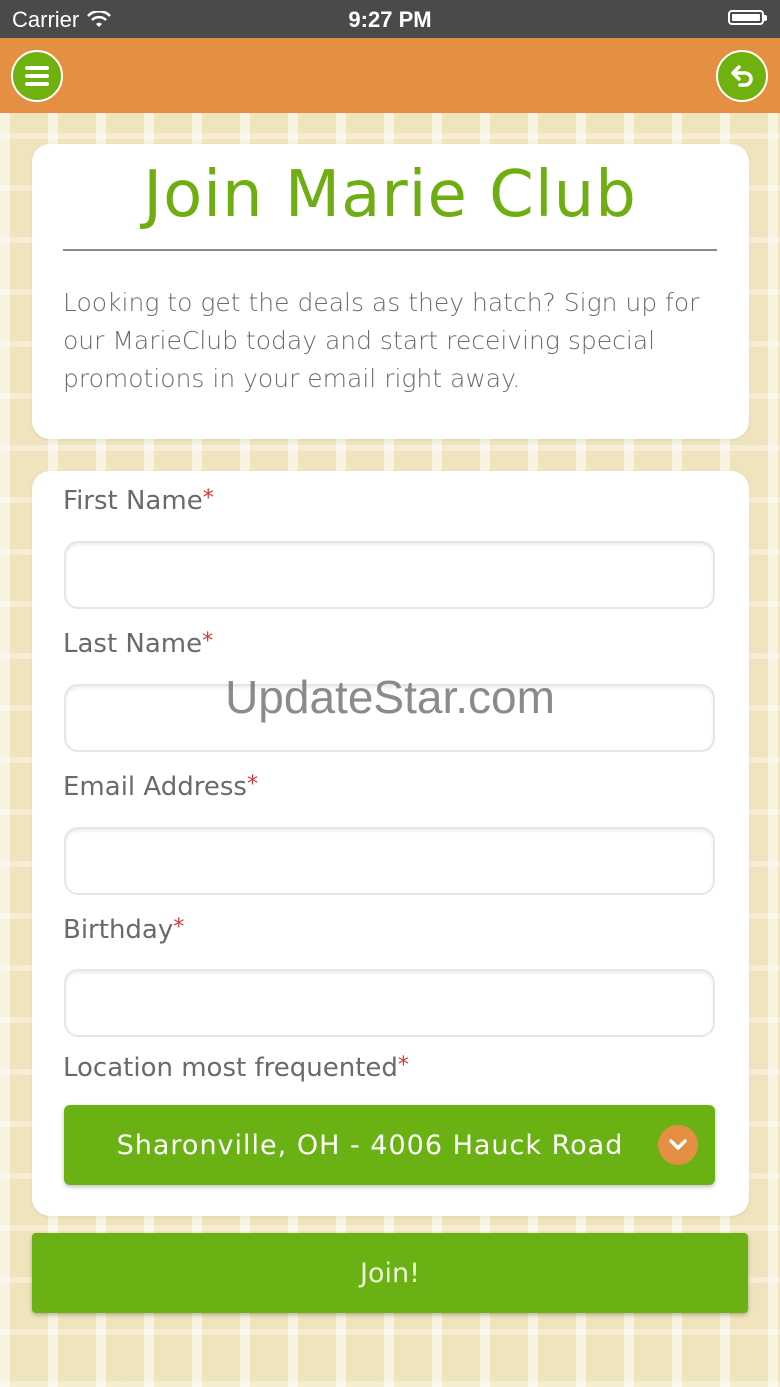  I want to click on location-label: Location most frequented*, so click(236, 1068).